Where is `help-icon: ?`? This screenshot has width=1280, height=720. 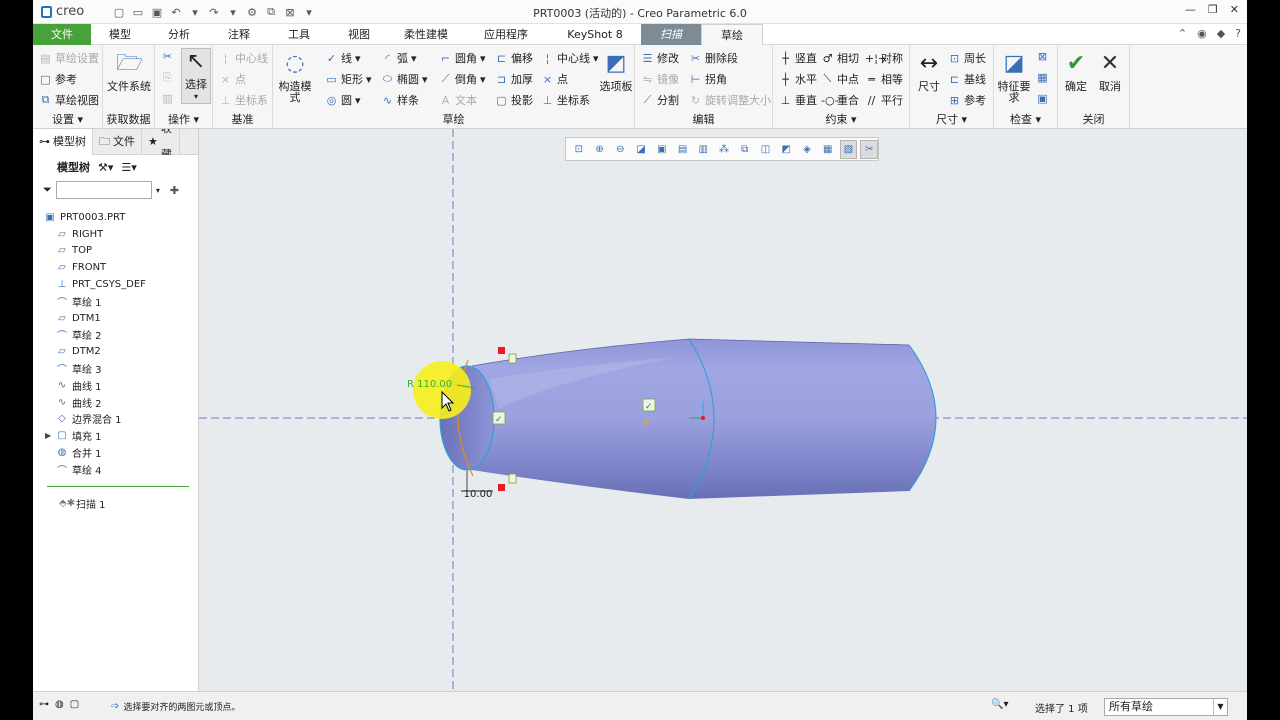 help-icon: ? is located at coordinates (1238, 33).